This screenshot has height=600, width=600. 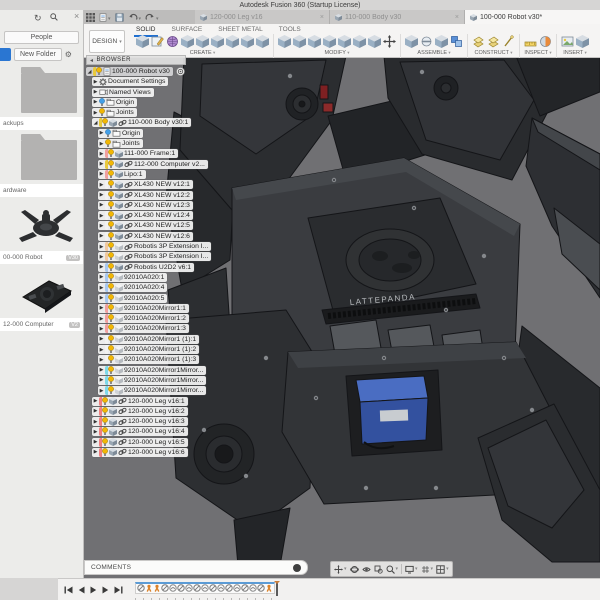 What do you see at coordinates (262, 17) in the screenshot?
I see `document-tab: 120-000 Leg v16 ×` at bounding box center [262, 17].